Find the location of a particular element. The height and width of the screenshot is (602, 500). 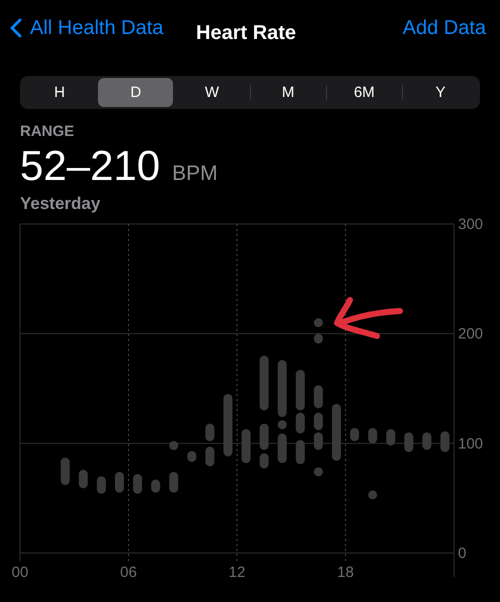

axis-label: 12 is located at coordinates (237, 572).